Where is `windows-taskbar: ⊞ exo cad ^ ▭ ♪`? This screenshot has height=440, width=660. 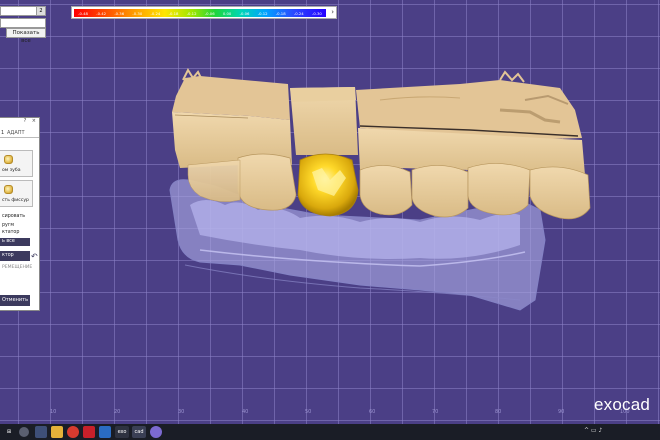
windows-taskbar: ⊞ exo cad ^ ▭ ♪ is located at coordinates (330, 432).